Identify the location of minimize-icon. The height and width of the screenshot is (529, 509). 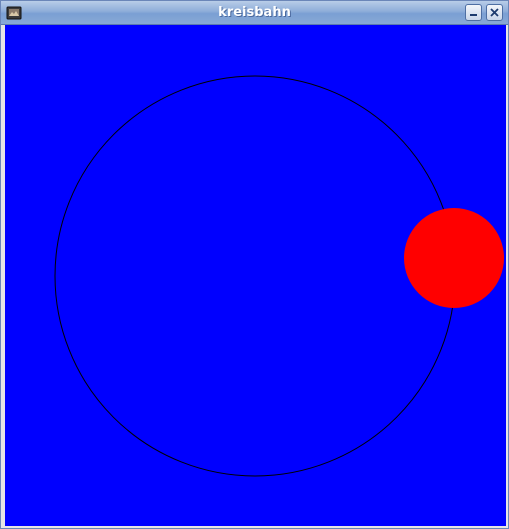
(473, 15).